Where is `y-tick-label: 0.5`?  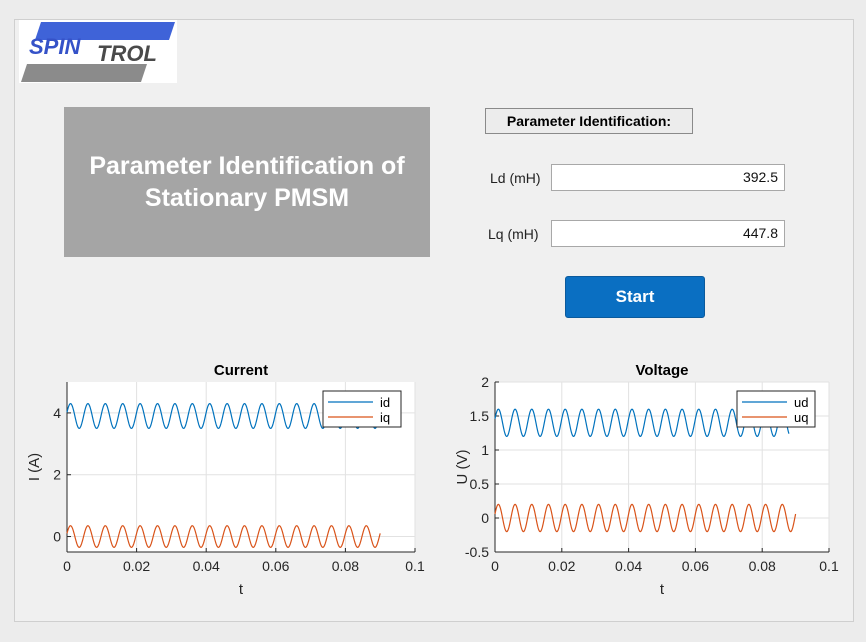 y-tick-label: 0.5 is located at coordinates (480, 484).